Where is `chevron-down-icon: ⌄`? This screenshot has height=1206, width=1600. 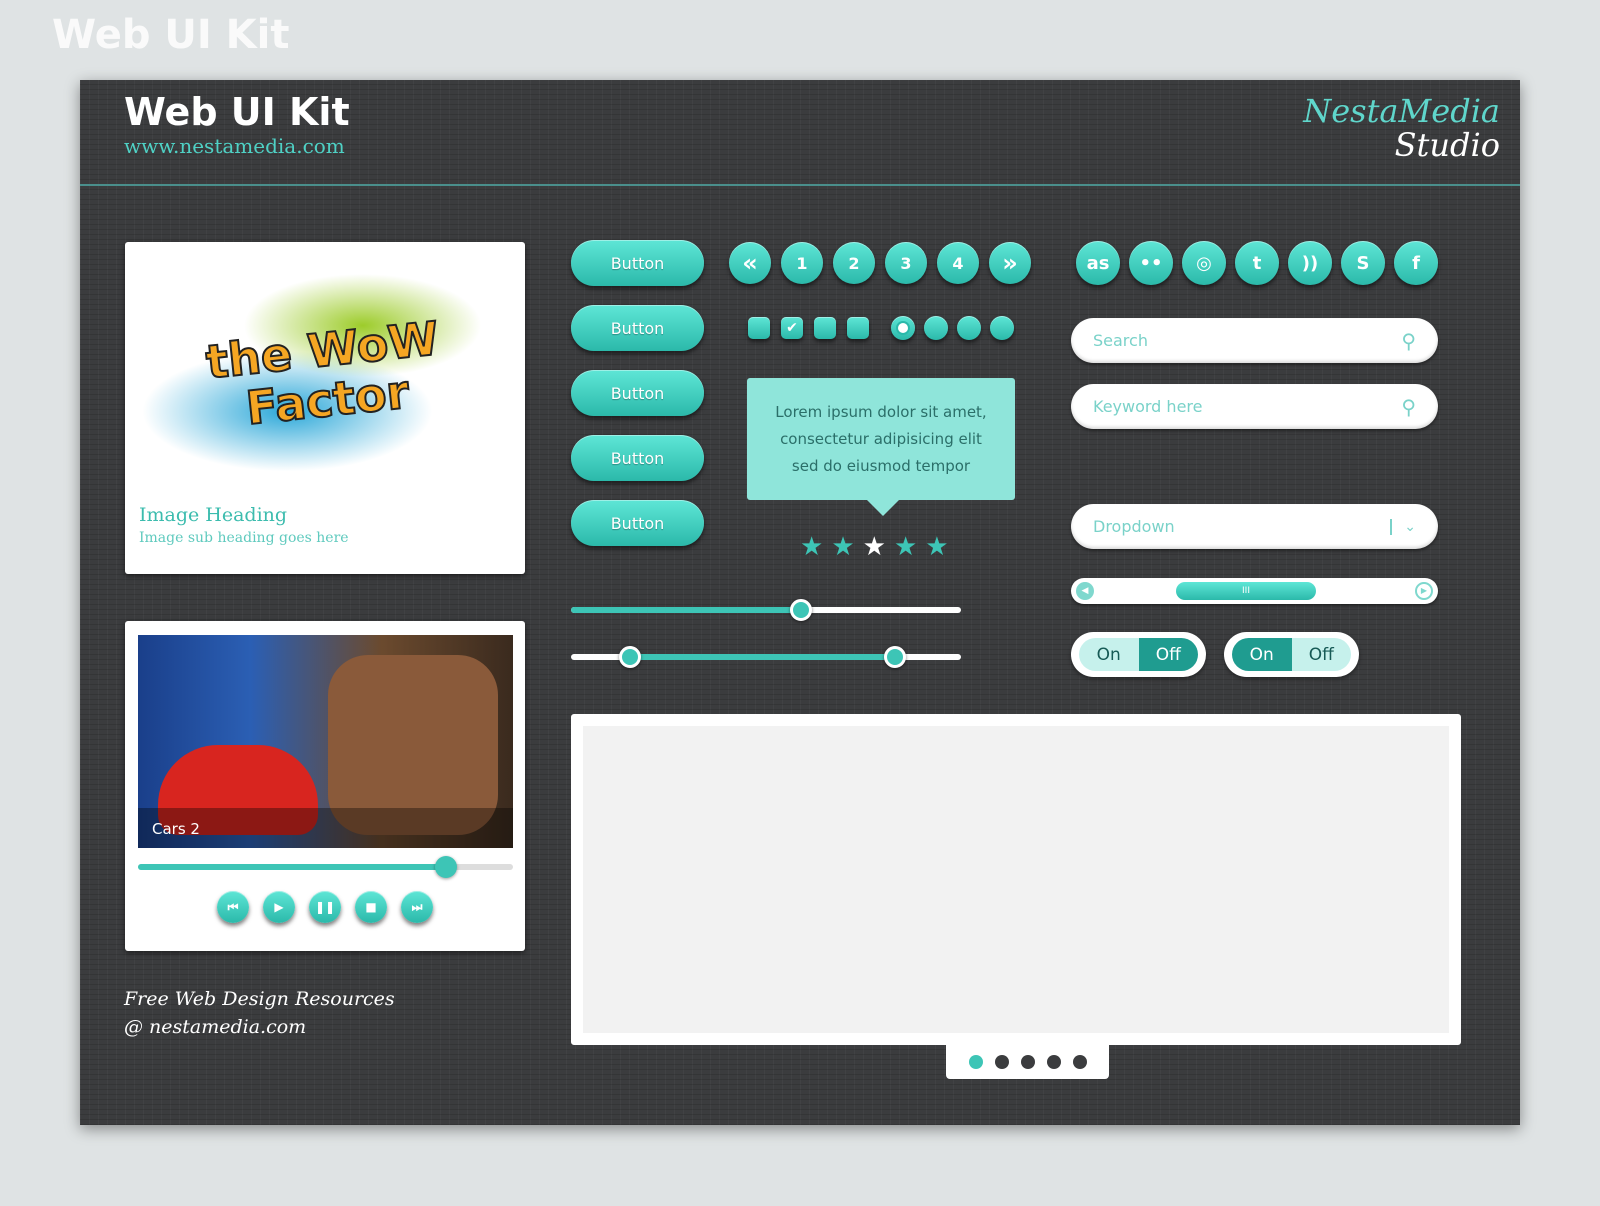 chevron-down-icon: ⌄ is located at coordinates (1403, 526).